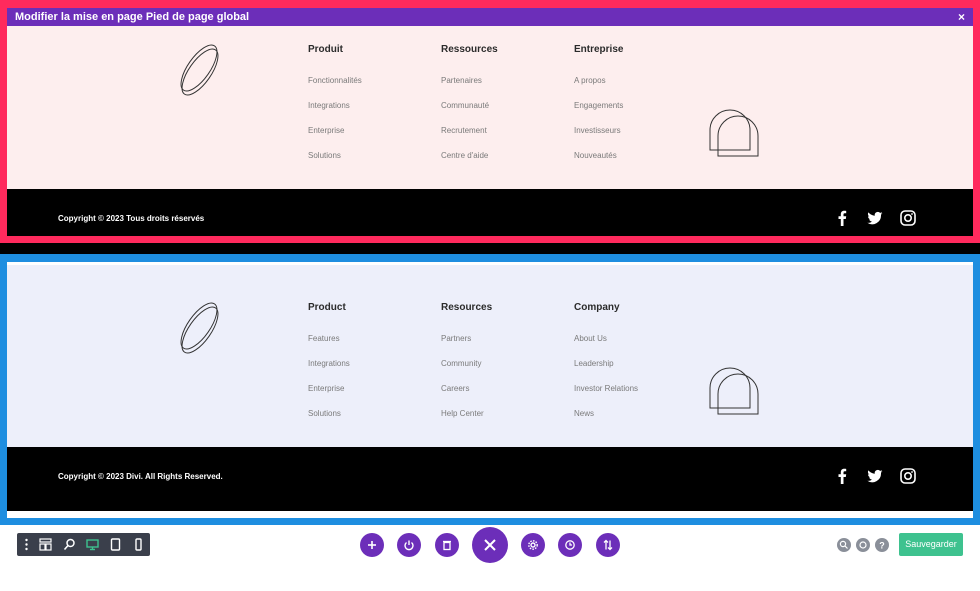 The width and height of the screenshot is (980, 591). I want to click on history-icon, so click(570, 545).